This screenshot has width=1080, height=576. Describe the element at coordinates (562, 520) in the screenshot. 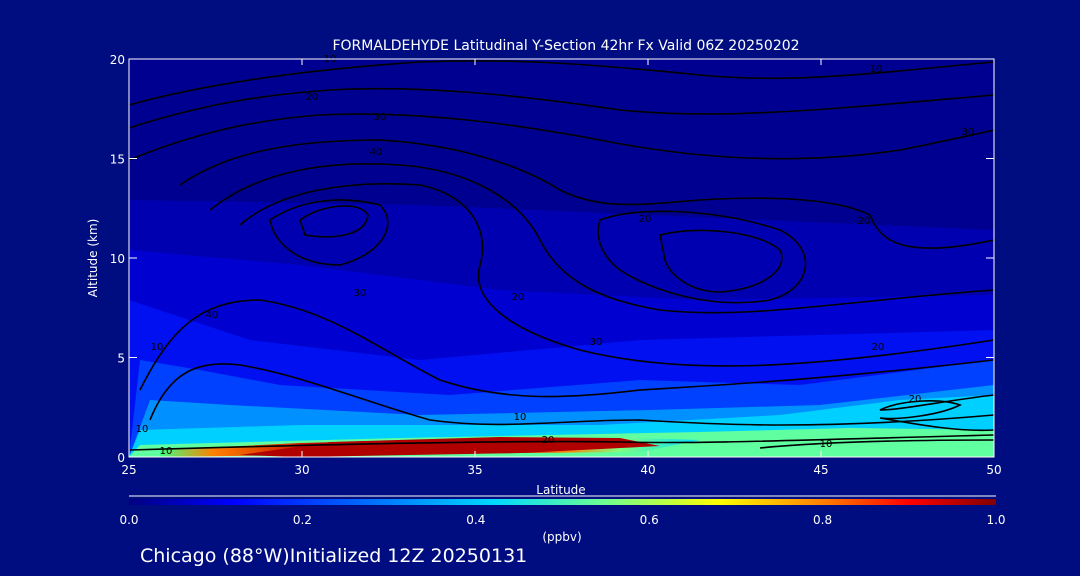

I see `colorbar-ticks: 0.0 0.2 0.4 0.6 0.8 1.0` at that location.